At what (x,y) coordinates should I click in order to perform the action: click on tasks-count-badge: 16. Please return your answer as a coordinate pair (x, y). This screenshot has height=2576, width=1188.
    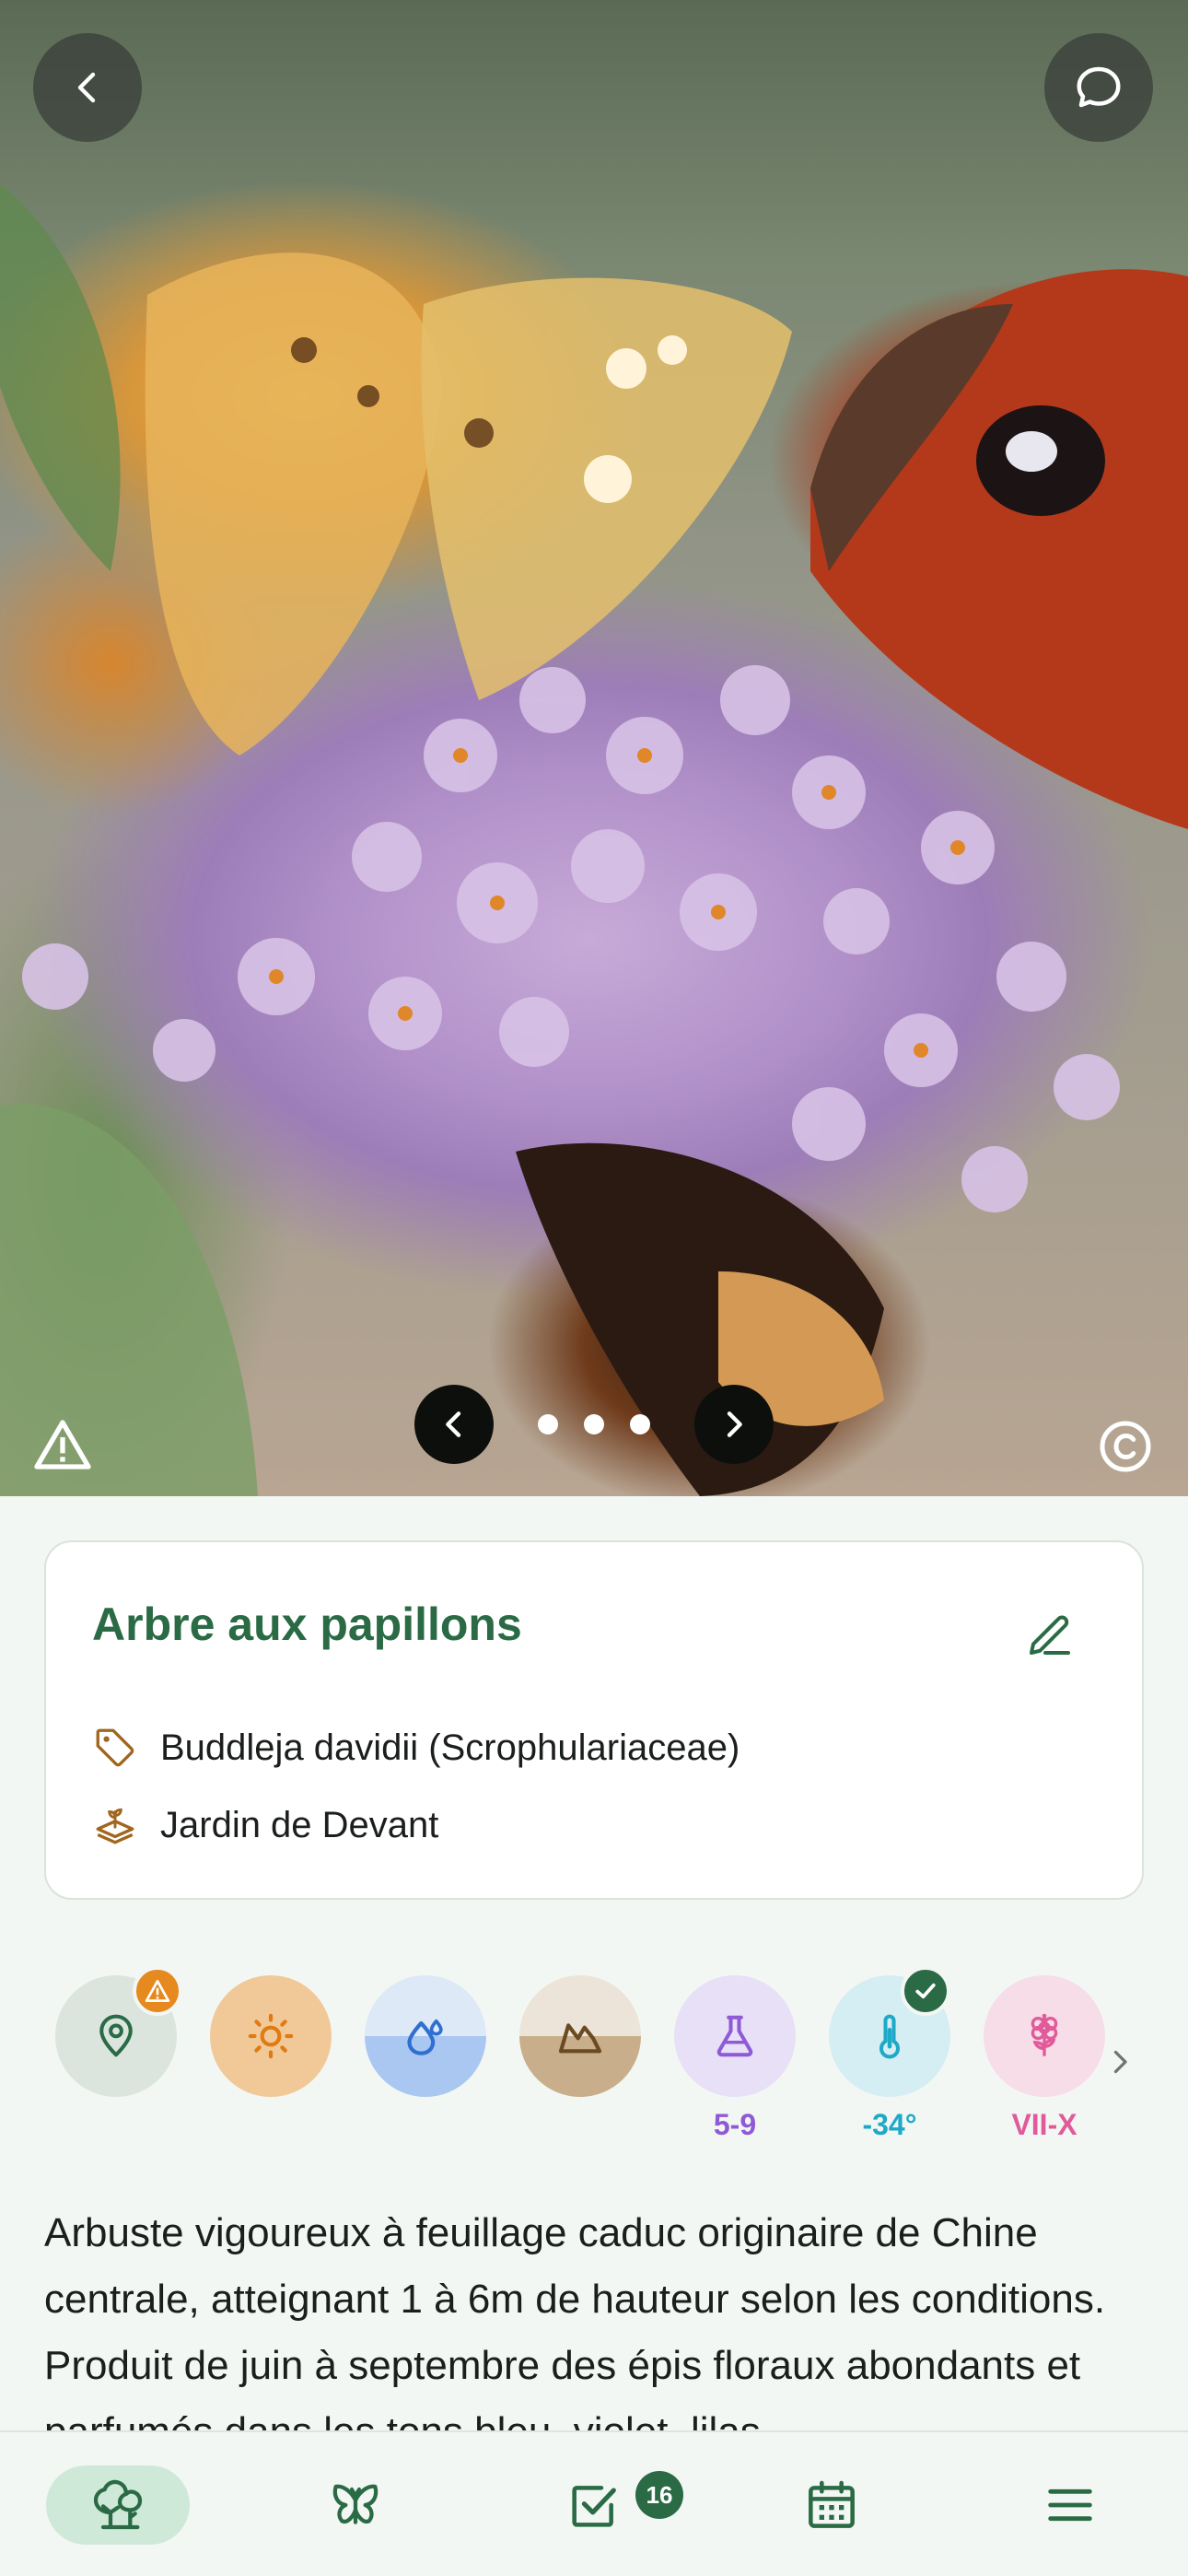
    Looking at the image, I should click on (659, 2495).